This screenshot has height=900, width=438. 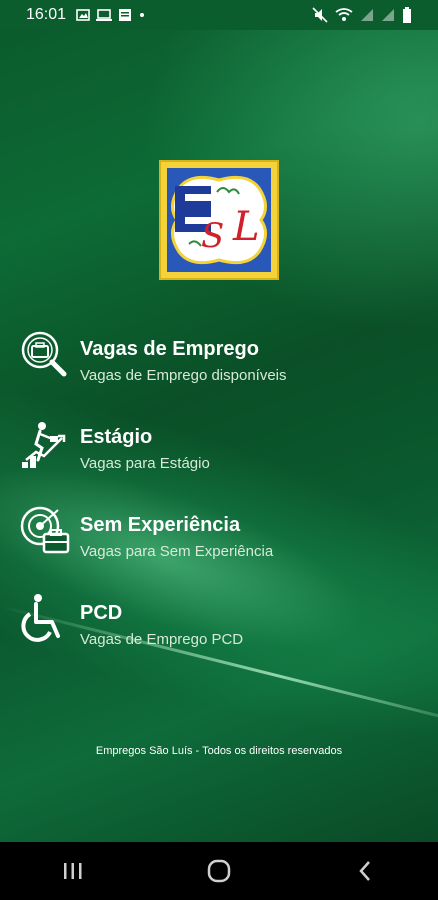 I want to click on menu-item-title: Sem Experiência, so click(x=160, y=525).